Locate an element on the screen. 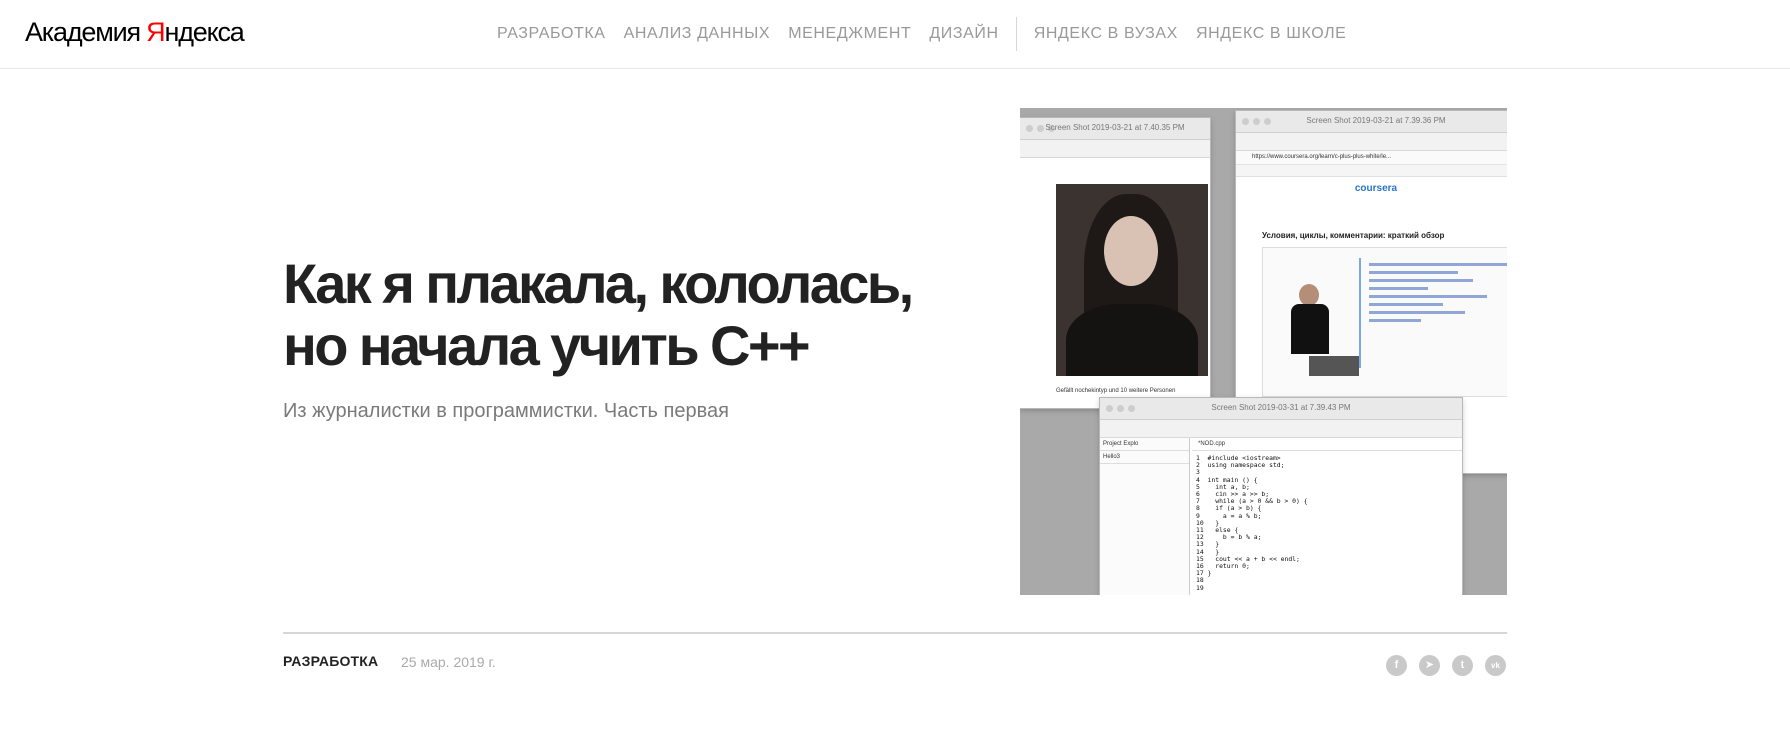  lecture-video is located at coordinates (1384, 322).